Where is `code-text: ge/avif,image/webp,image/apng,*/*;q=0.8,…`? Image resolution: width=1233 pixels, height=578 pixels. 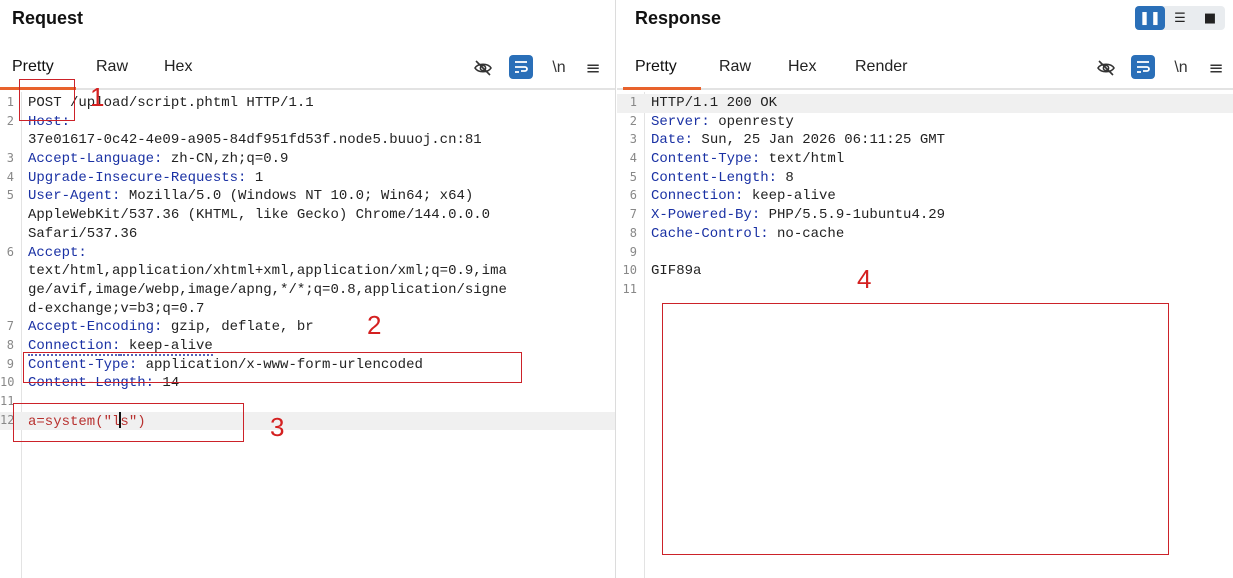 code-text: ge/avif,image/webp,image/apng,*/*;q=0.8,… is located at coordinates (267, 289).